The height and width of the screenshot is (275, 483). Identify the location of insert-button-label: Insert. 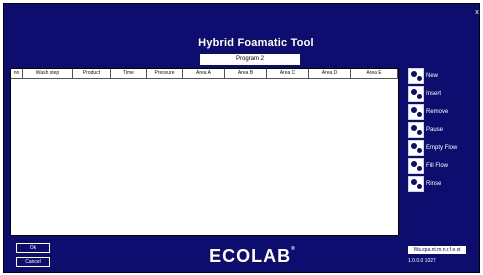
(434, 94).